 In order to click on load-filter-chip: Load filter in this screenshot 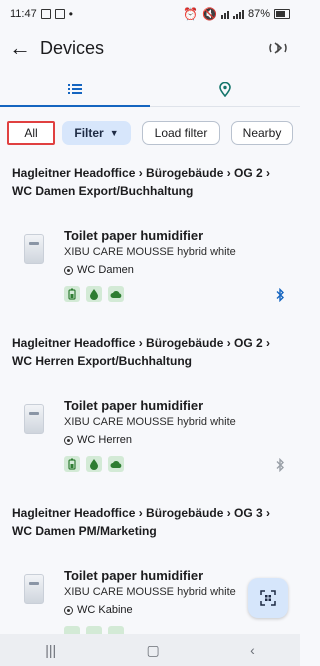, I will do `click(181, 133)`.